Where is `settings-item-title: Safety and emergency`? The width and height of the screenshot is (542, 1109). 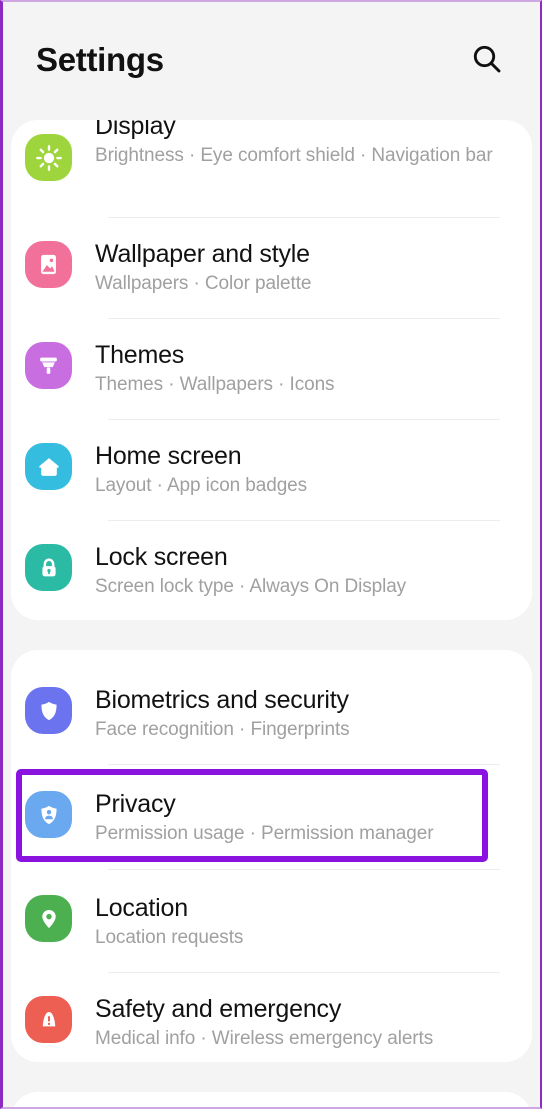
settings-item-title: Safety and emergency is located at coordinates (218, 1009).